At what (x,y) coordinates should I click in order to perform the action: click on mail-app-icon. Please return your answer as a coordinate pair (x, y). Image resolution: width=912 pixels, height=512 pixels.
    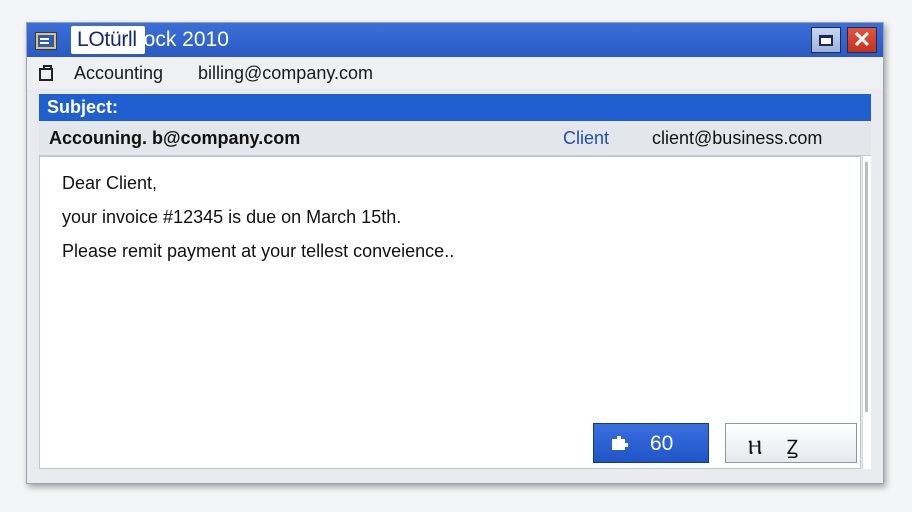
    Looking at the image, I should click on (46, 41).